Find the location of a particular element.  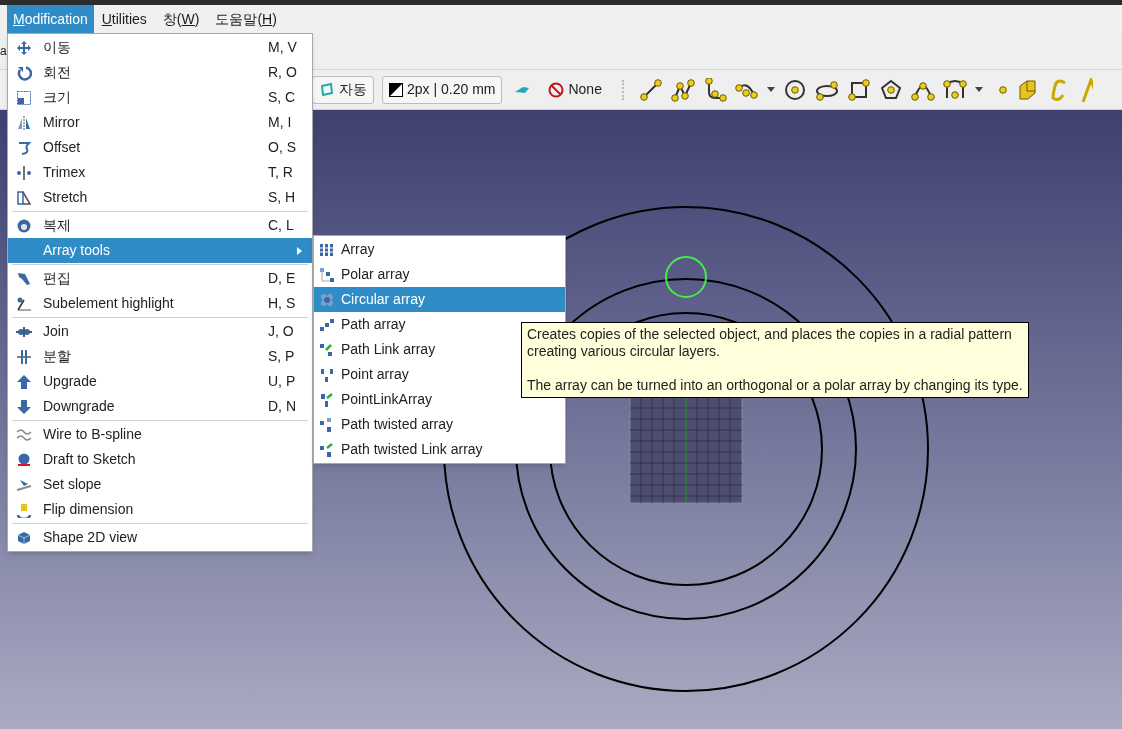

polygon-icon is located at coordinates (890, 89).